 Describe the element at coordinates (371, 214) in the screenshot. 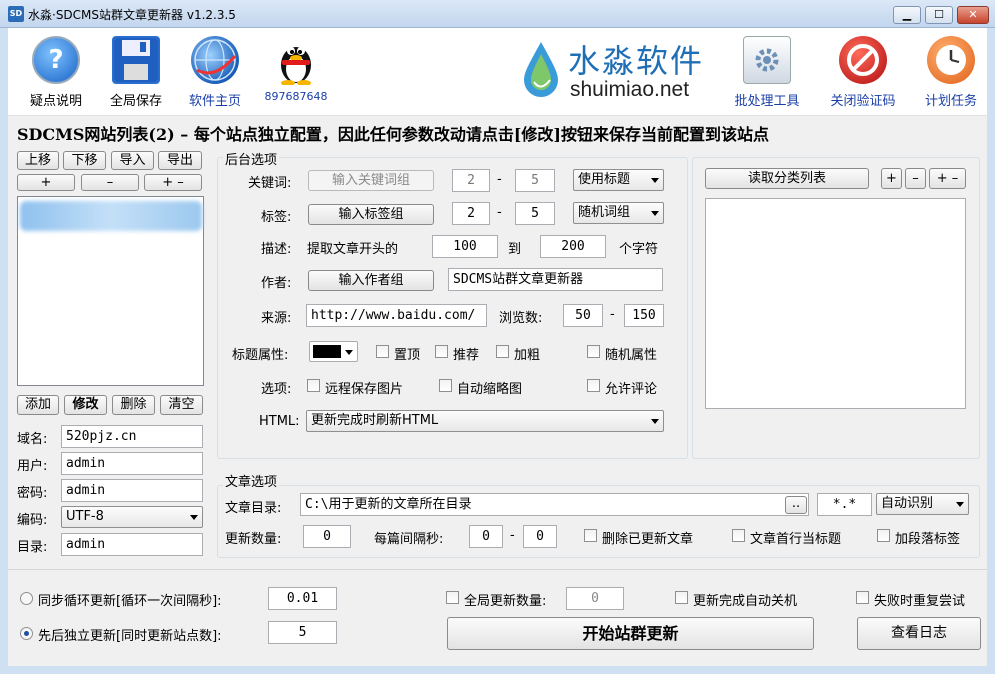

I see `tag-group-button: 输入标签组` at that location.